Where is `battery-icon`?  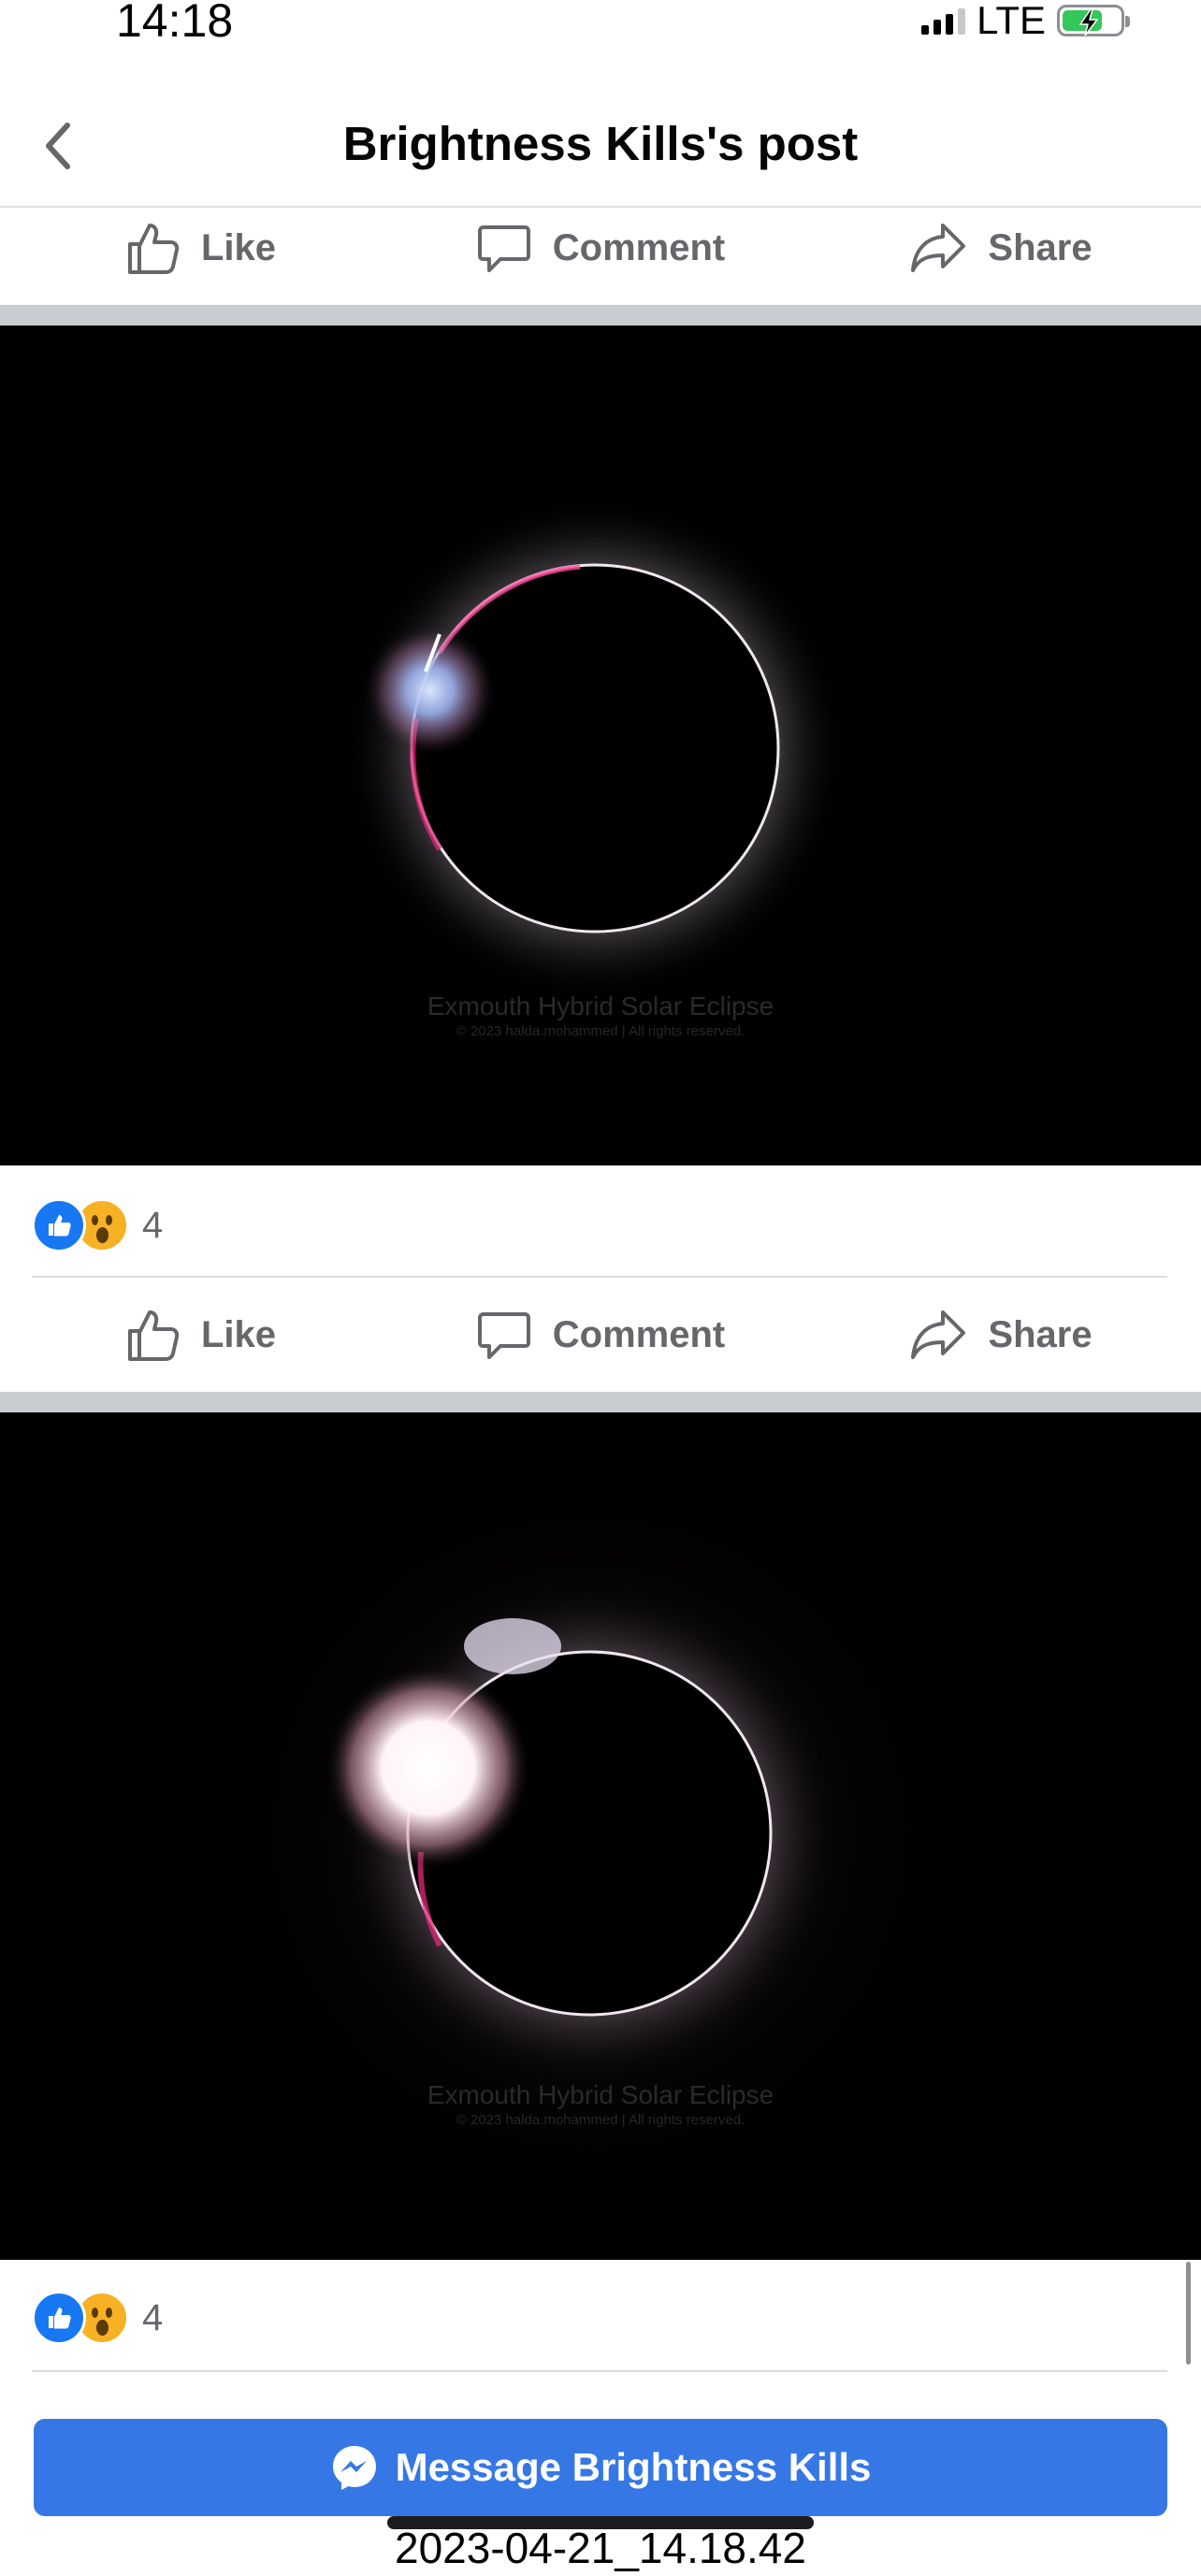
battery-icon is located at coordinates (1093, 20).